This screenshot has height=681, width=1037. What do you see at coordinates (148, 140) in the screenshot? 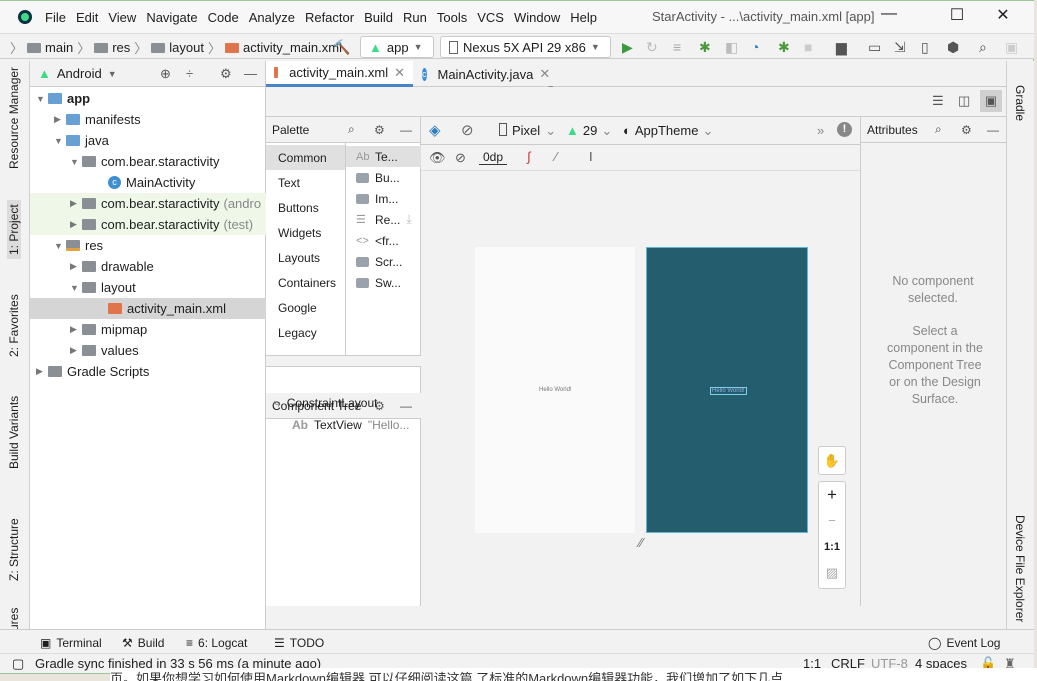
I see `tree-node: ▼ java` at bounding box center [148, 140].